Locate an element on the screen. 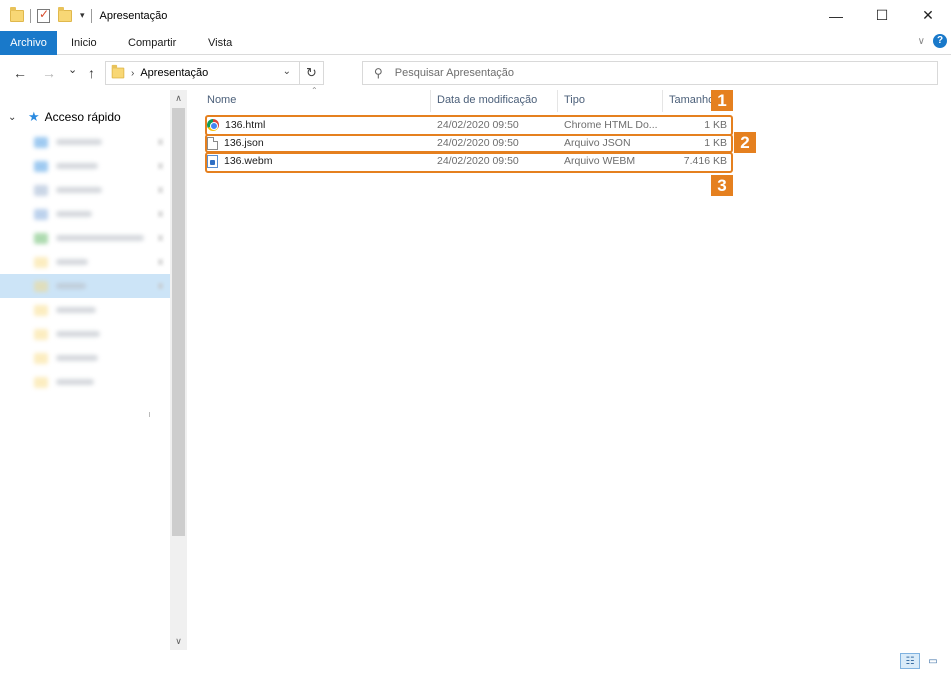 This screenshot has width=951, height=674. large-icons-view-icon: ▭ is located at coordinates (933, 661).